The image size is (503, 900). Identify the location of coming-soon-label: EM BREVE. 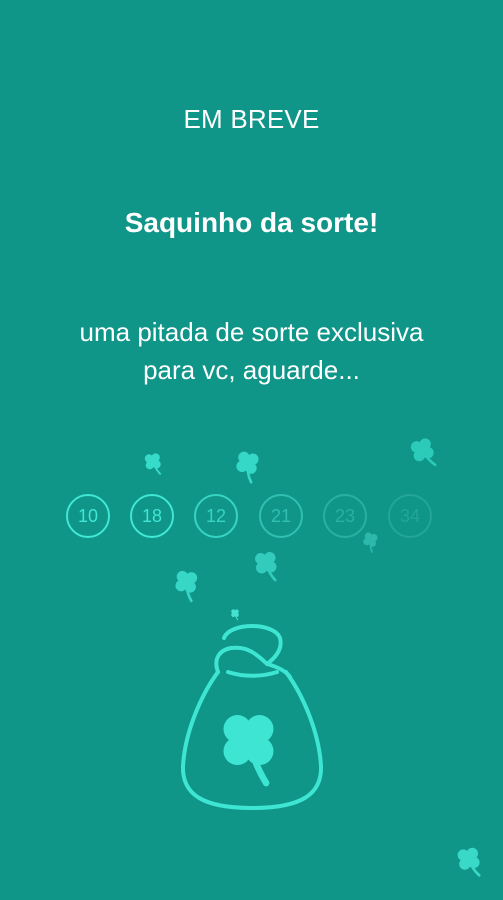
(251, 119).